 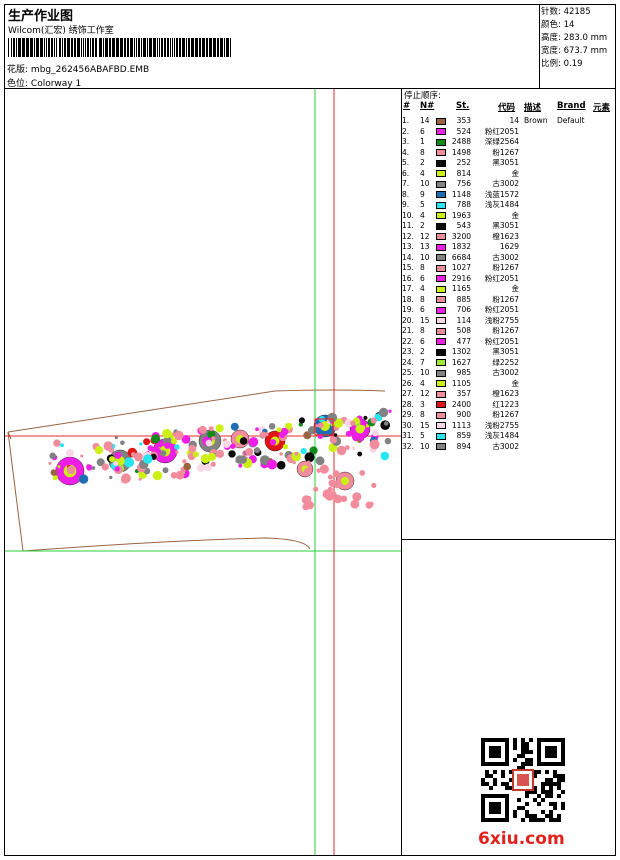 What do you see at coordinates (508, 289) in the screenshot?
I see `table-row: 17. 4 1165 金` at bounding box center [508, 289].